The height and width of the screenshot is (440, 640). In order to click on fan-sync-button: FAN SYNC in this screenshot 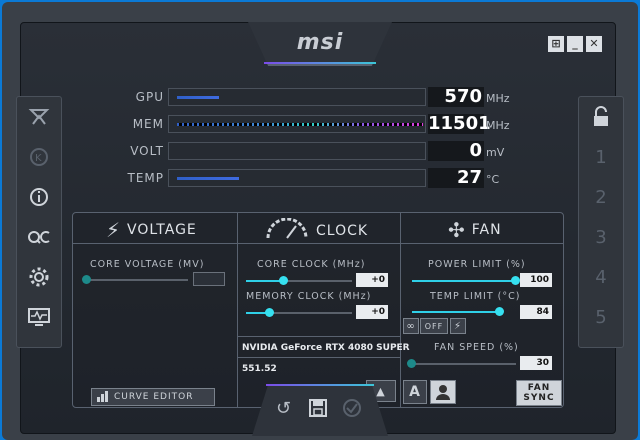, I will do `click(539, 393)`.